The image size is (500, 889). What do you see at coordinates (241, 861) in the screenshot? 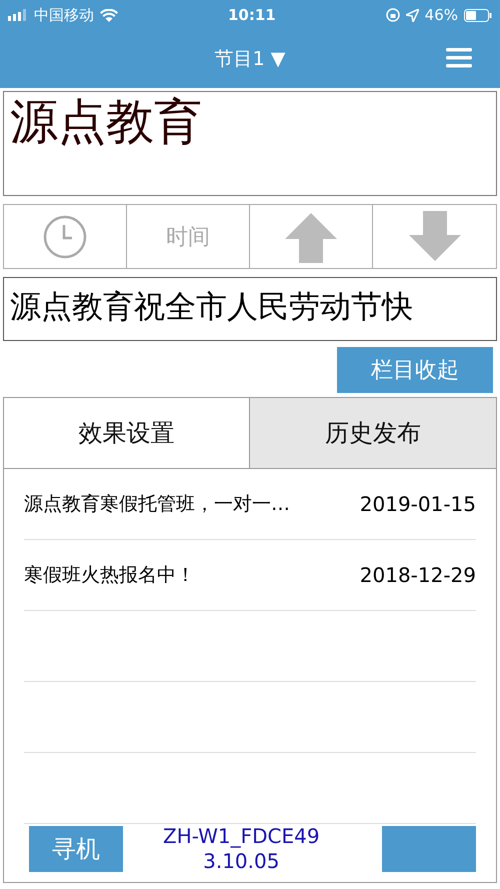
I see `version-number: 3.10.05` at bounding box center [241, 861].